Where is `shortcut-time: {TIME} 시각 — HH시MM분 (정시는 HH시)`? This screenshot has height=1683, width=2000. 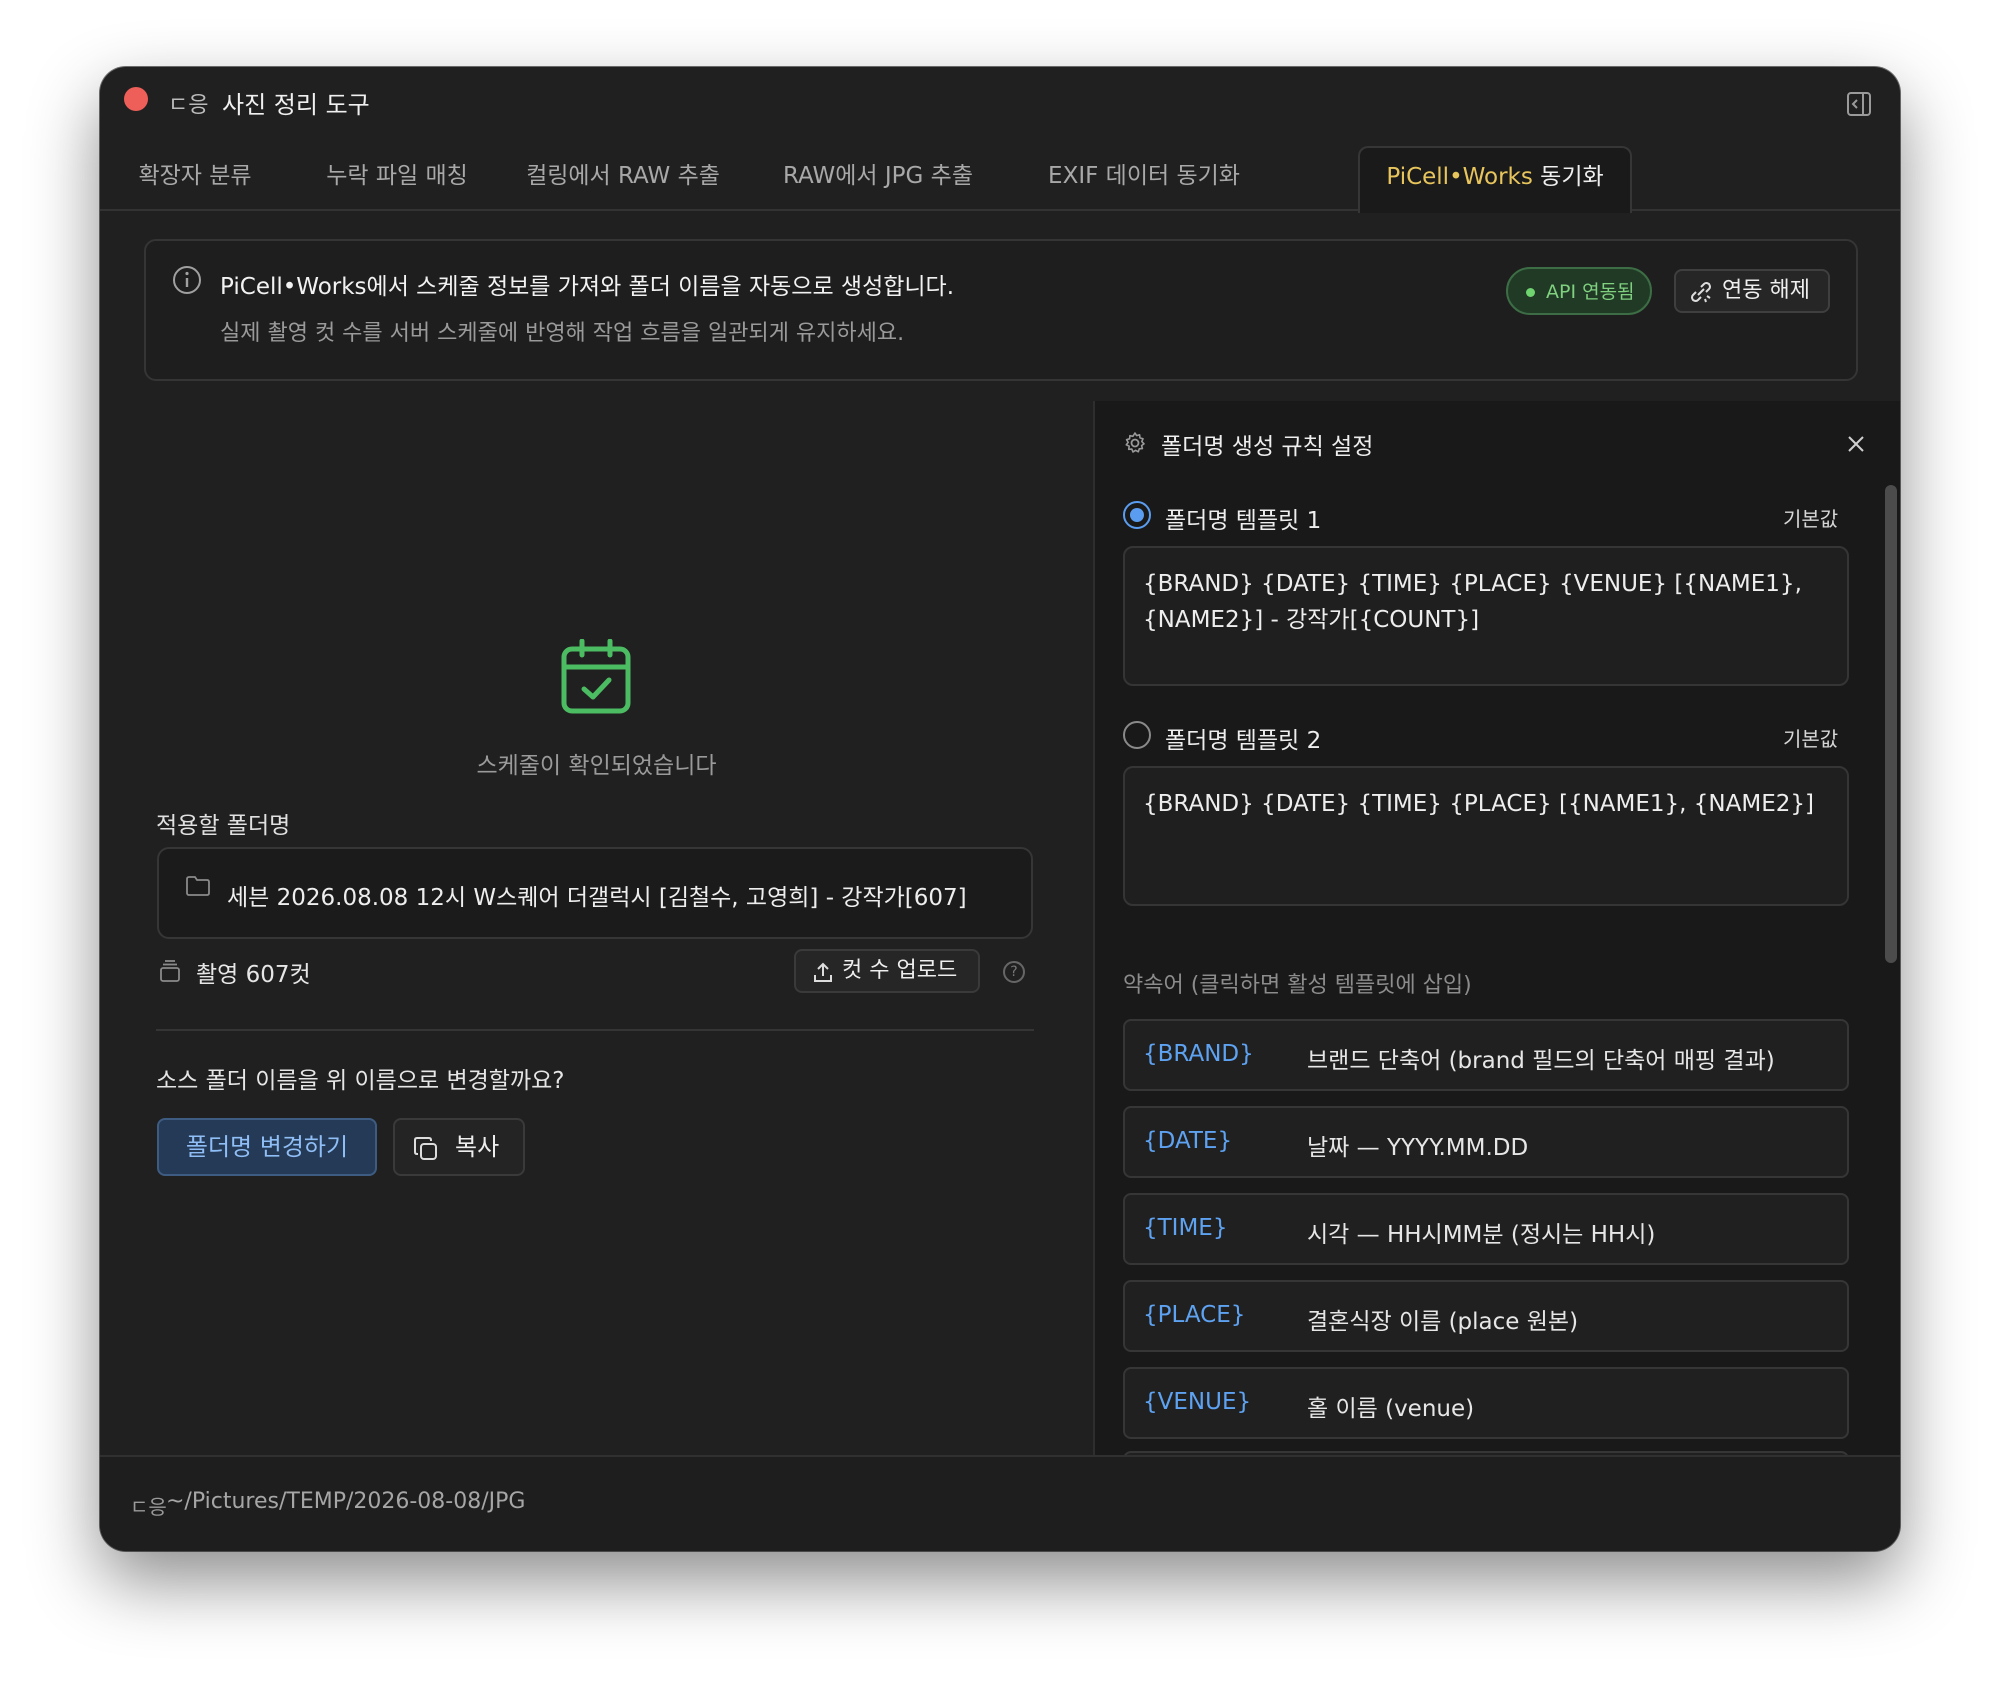 shortcut-time: {TIME} 시각 — HH시MM분 (정시는 HH시) is located at coordinates (1486, 1229).